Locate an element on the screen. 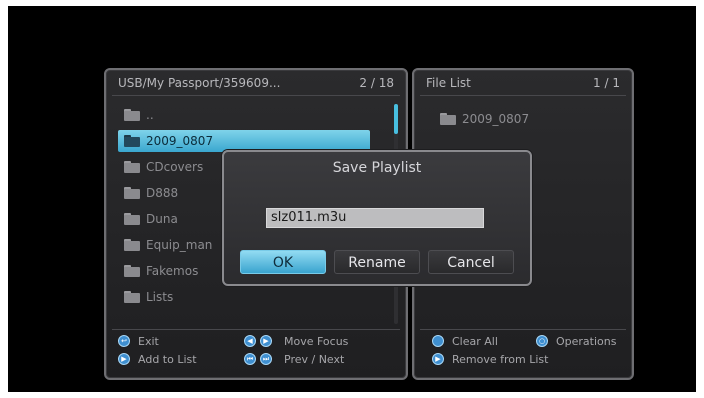  list-item-label: CDcovers is located at coordinates (175, 167).